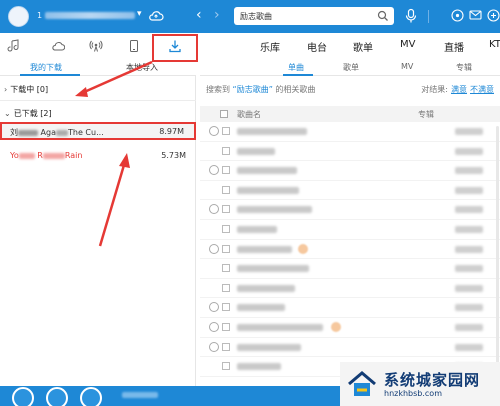  I want to click on radio-icon, so click(96, 46).